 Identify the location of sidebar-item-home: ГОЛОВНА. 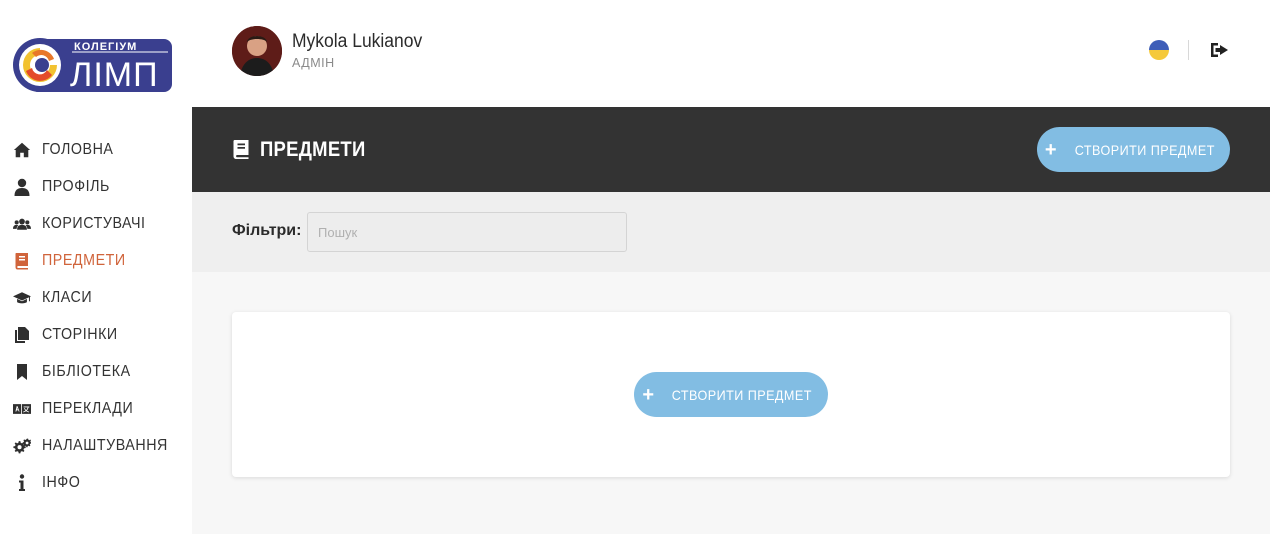
(96, 149).